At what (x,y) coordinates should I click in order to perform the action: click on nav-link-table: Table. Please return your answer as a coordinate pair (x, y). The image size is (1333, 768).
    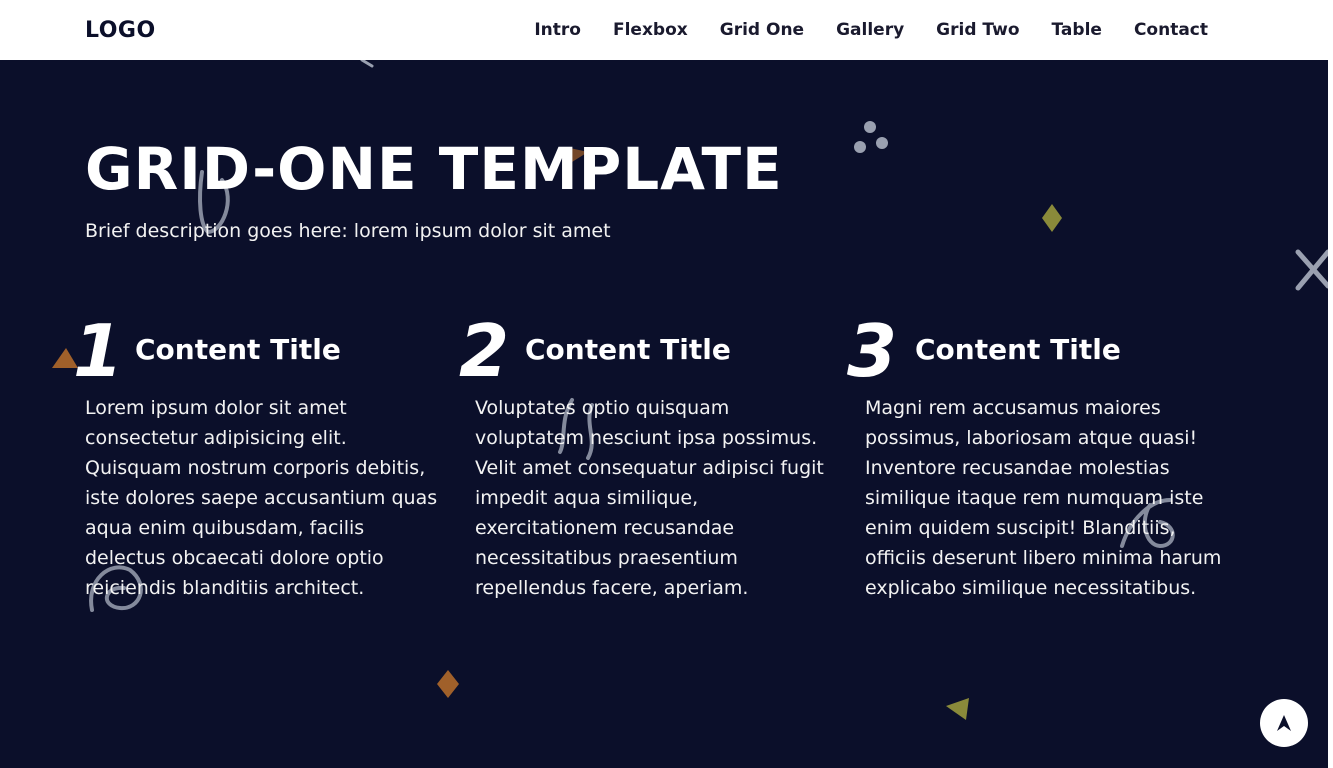
    Looking at the image, I should click on (1077, 30).